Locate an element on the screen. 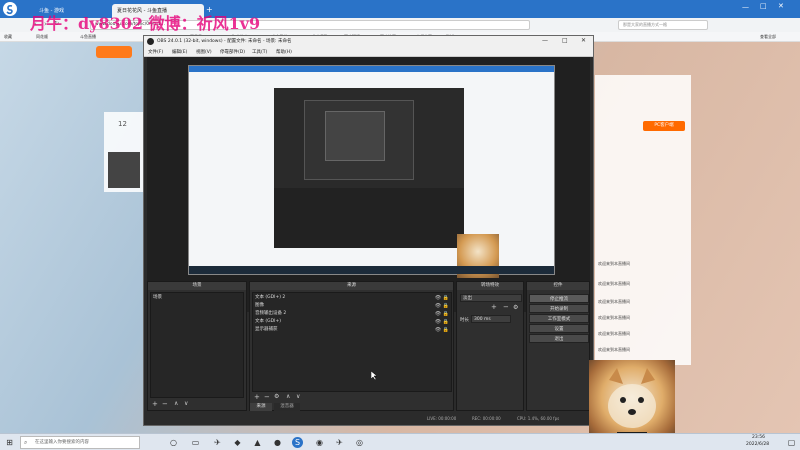 The height and width of the screenshot is (450, 800). close-icon: ✕ is located at coordinates (781, 6).